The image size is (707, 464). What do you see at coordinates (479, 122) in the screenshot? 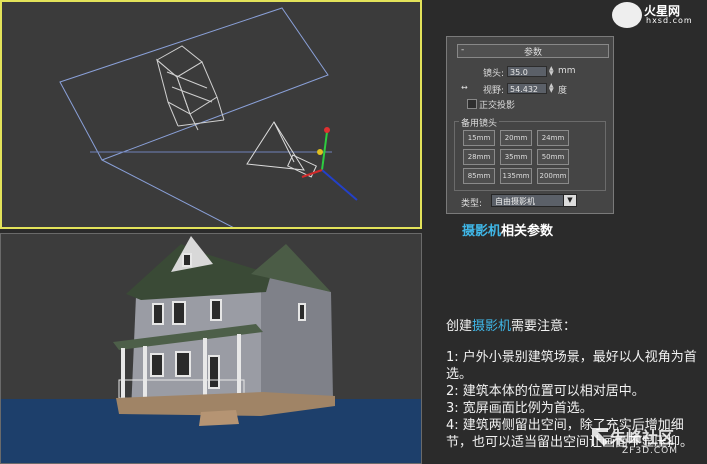
I see `stock-lens-label: 备用镜头` at bounding box center [479, 122].